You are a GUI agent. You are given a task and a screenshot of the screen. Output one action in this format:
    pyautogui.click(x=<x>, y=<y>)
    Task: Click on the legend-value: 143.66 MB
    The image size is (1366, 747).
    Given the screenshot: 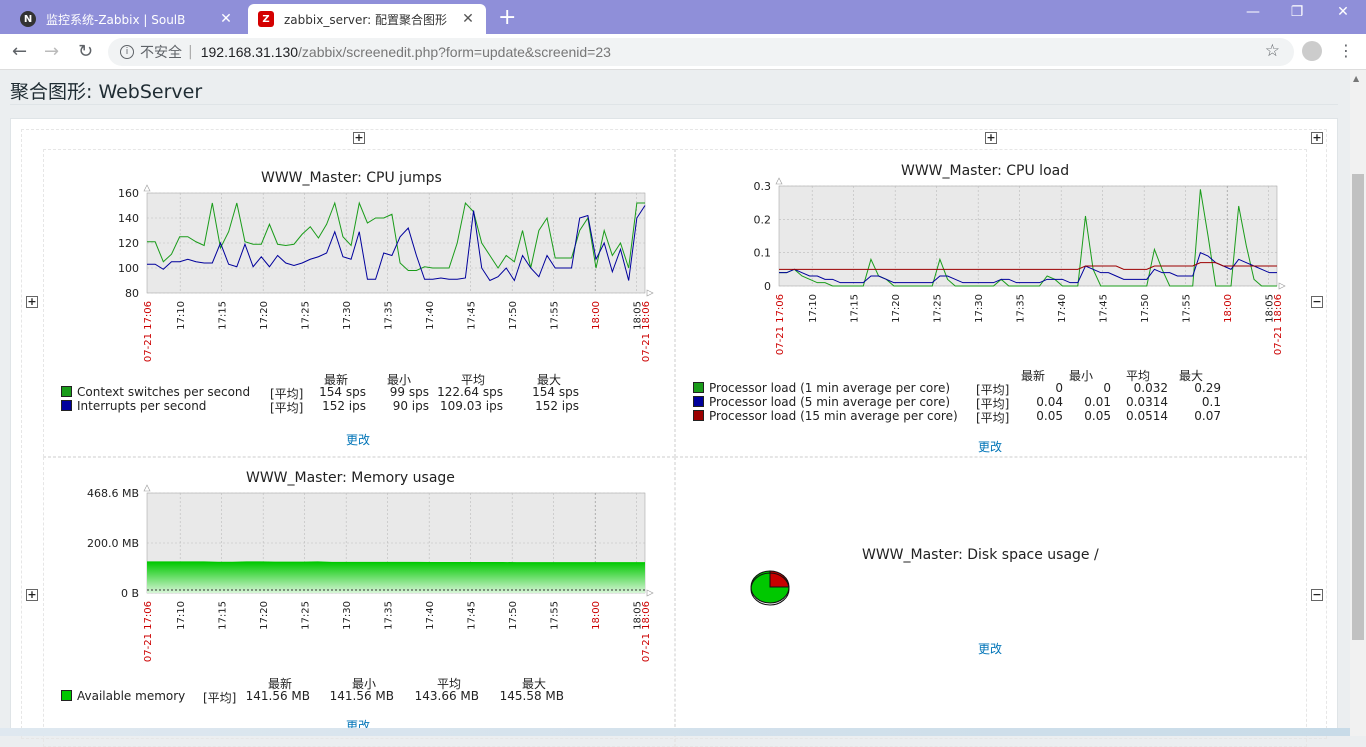 What is the action you would take?
    pyautogui.click(x=446, y=696)
    